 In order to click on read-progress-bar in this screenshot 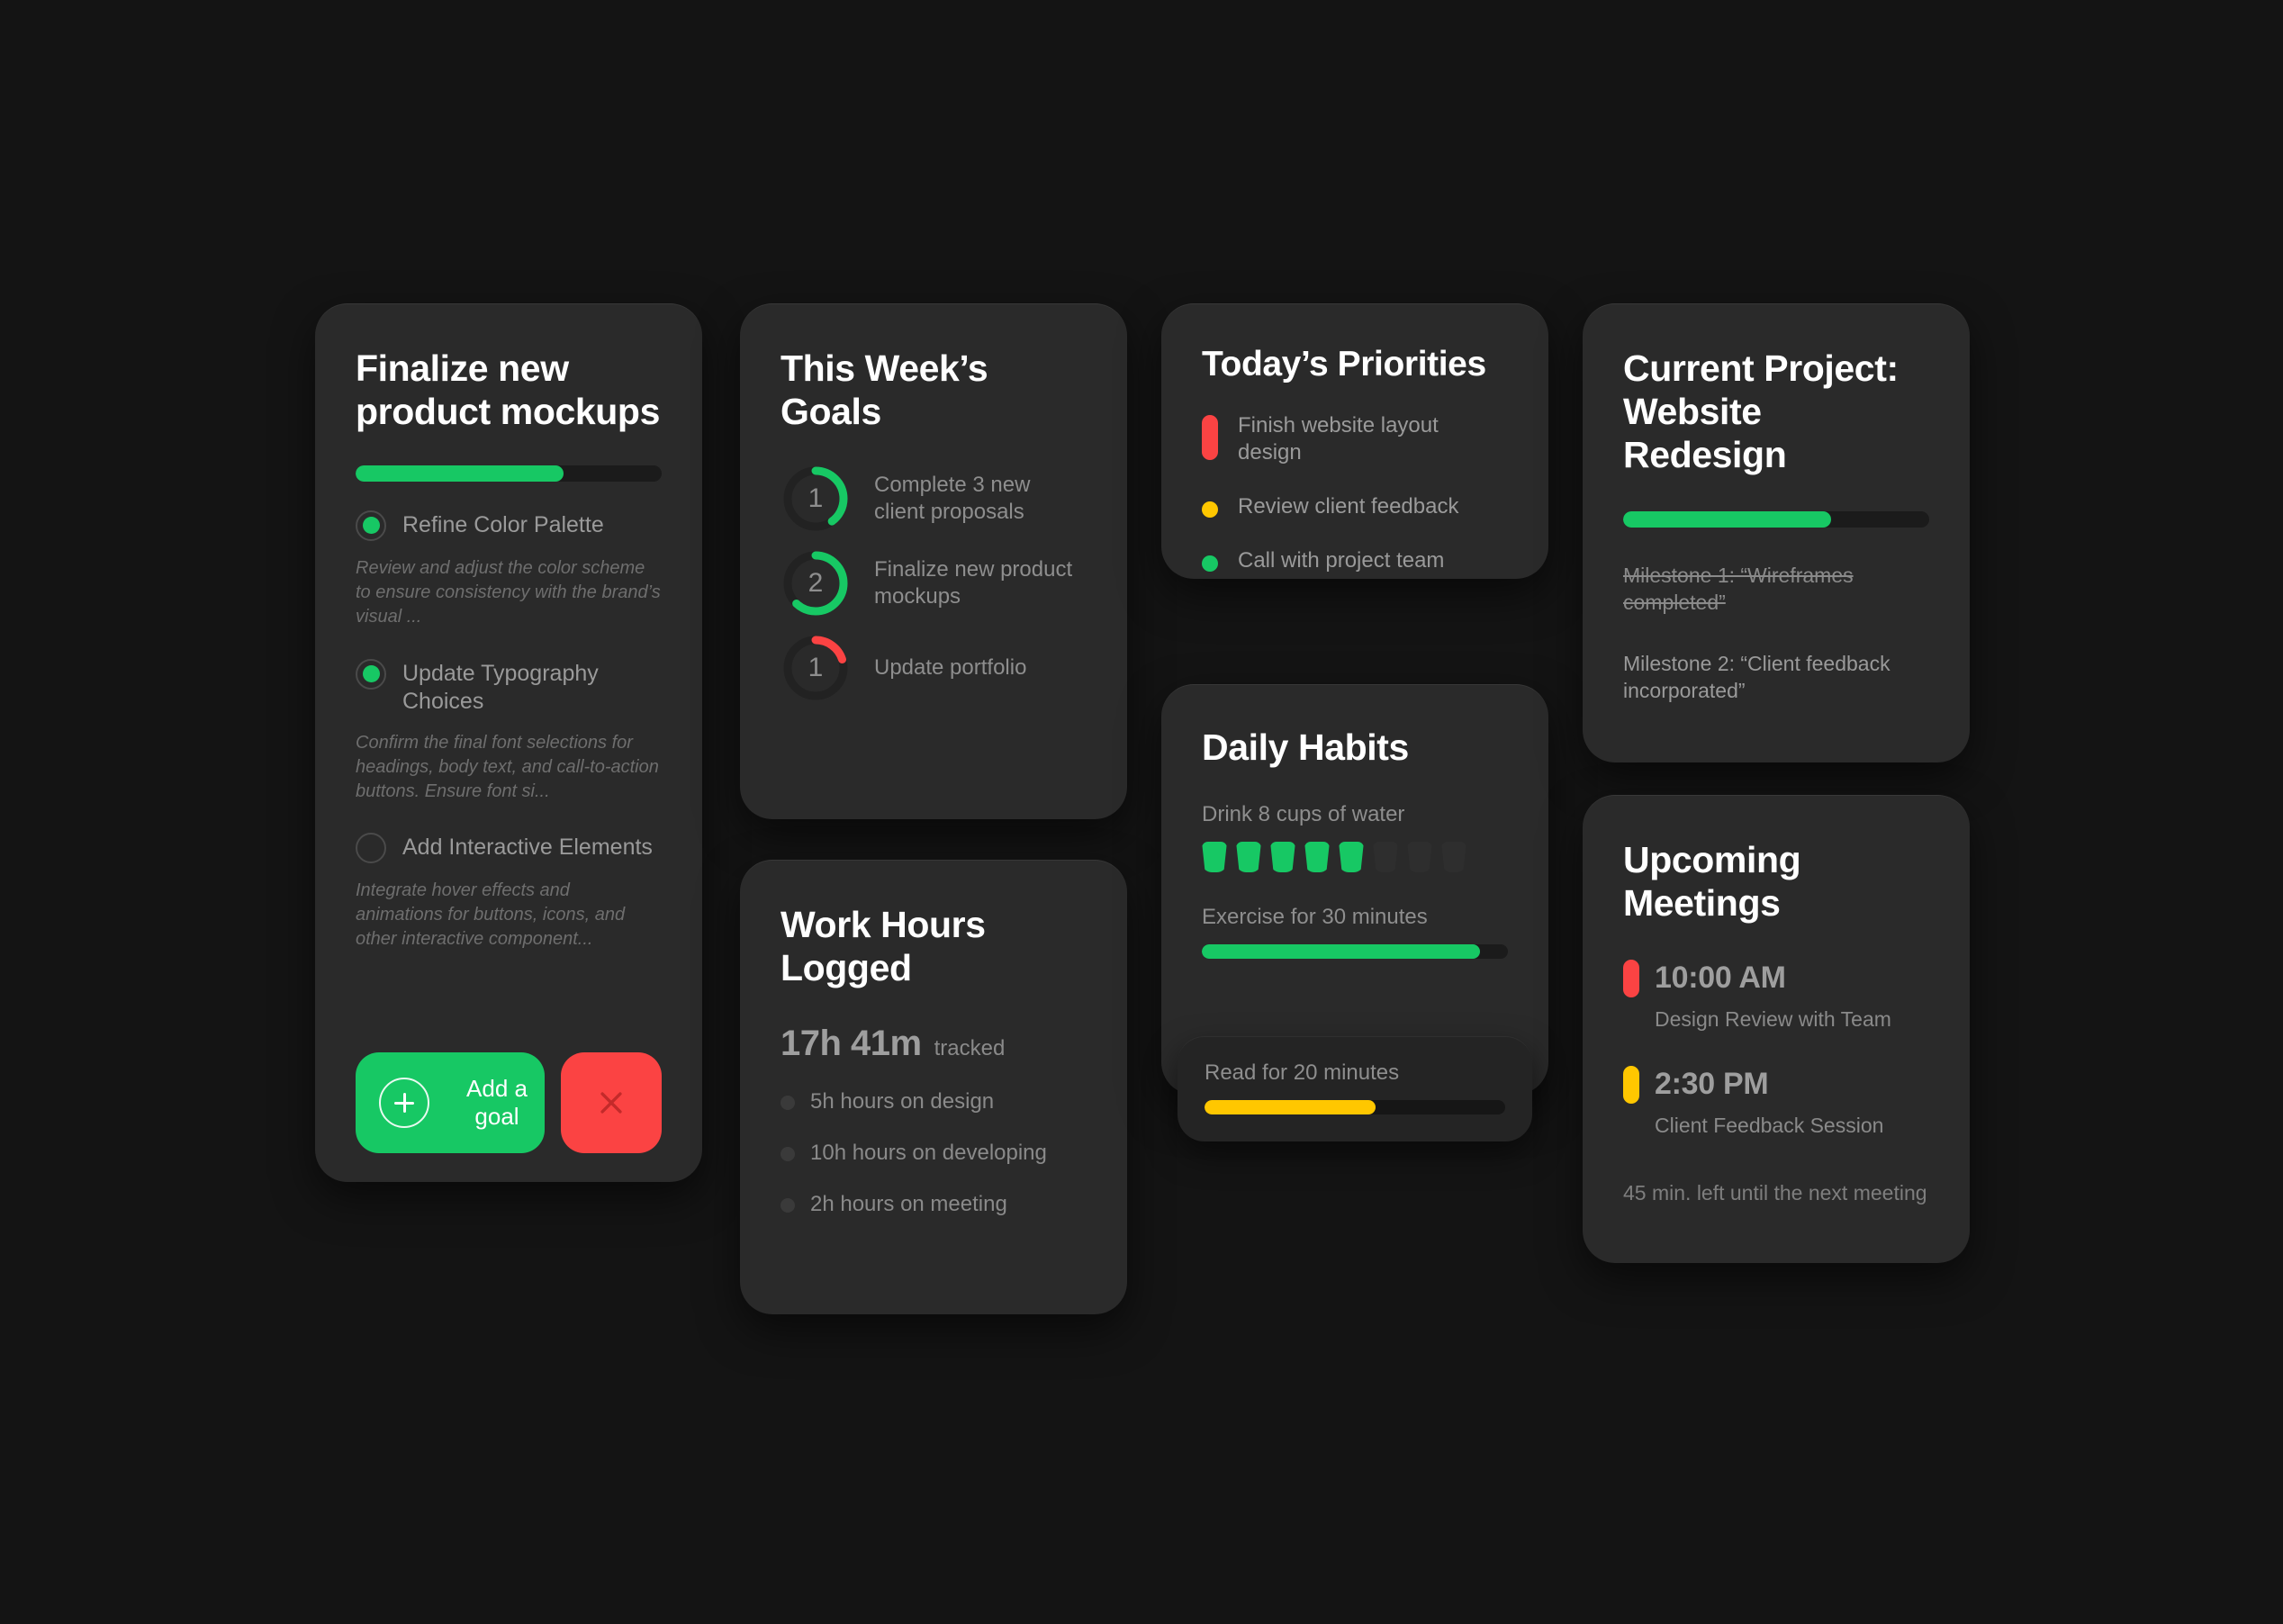, I will do `click(1355, 1107)`.